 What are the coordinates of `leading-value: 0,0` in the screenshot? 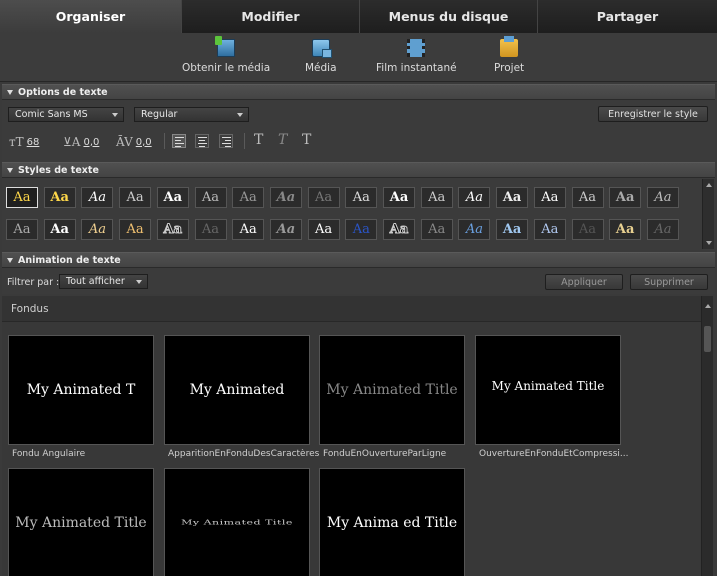 It's located at (91, 142).